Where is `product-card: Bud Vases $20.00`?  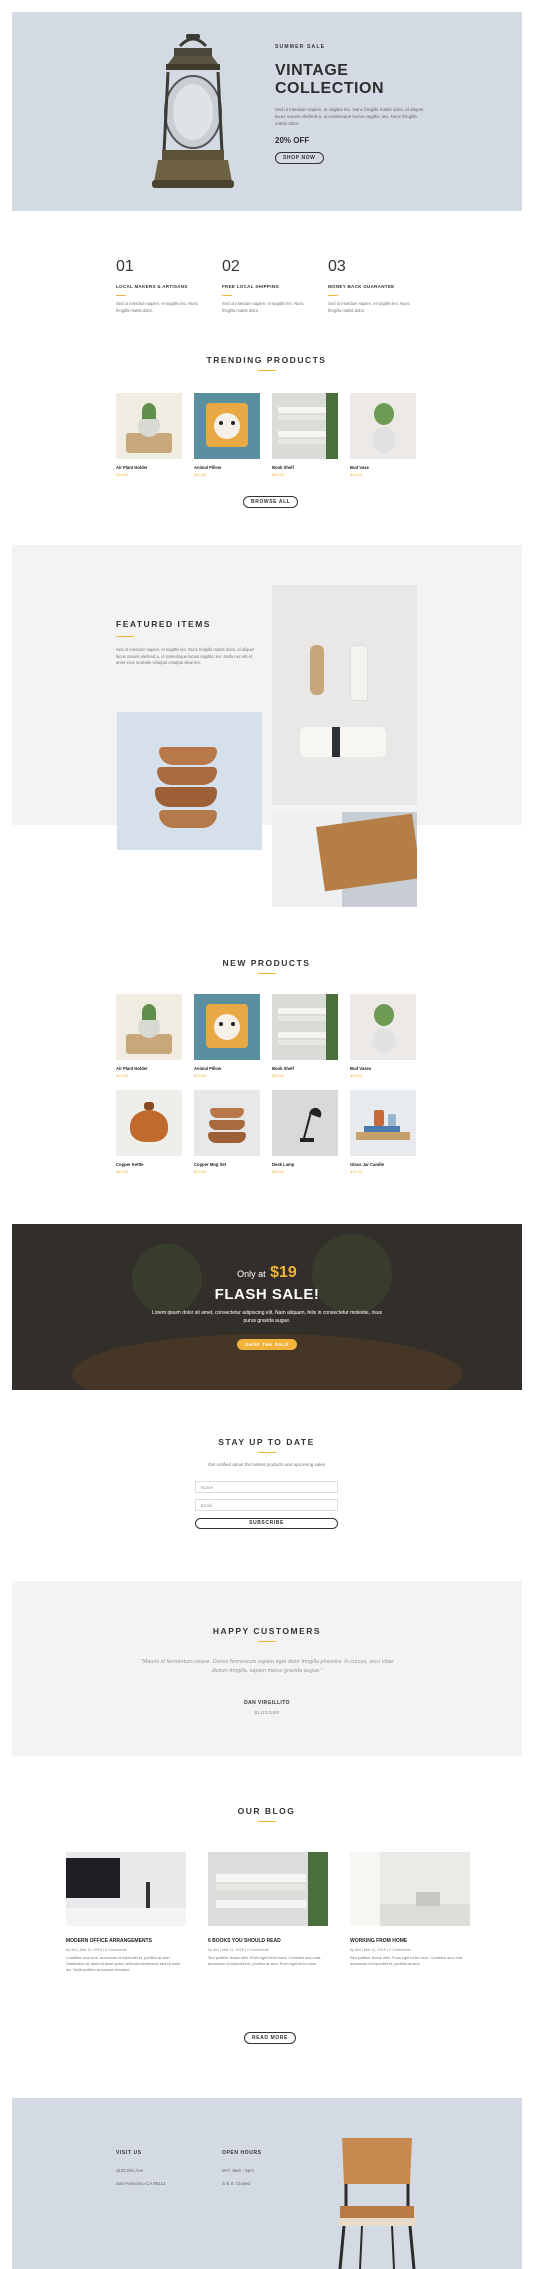 product-card: Bud Vases $20.00 is located at coordinates (383, 1036).